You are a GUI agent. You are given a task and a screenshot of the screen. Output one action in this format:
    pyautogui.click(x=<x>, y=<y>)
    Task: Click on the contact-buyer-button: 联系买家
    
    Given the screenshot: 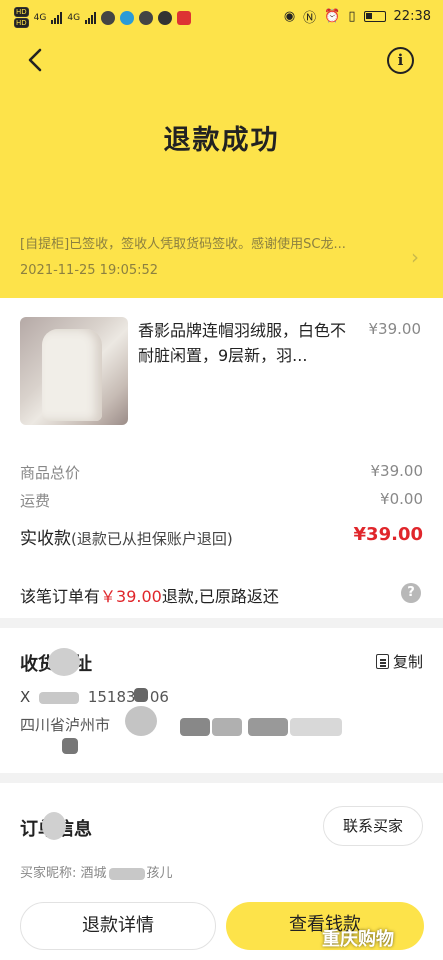 What is the action you would take?
    pyautogui.click(x=373, y=826)
    